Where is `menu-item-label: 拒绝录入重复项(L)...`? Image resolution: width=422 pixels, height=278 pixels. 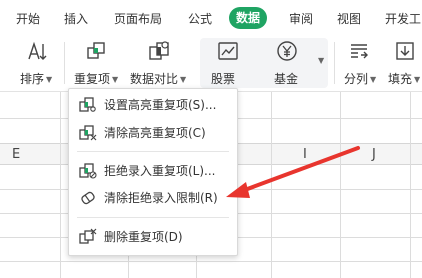 menu-item-label: 拒绝录入重复项(L)... is located at coordinates (160, 171).